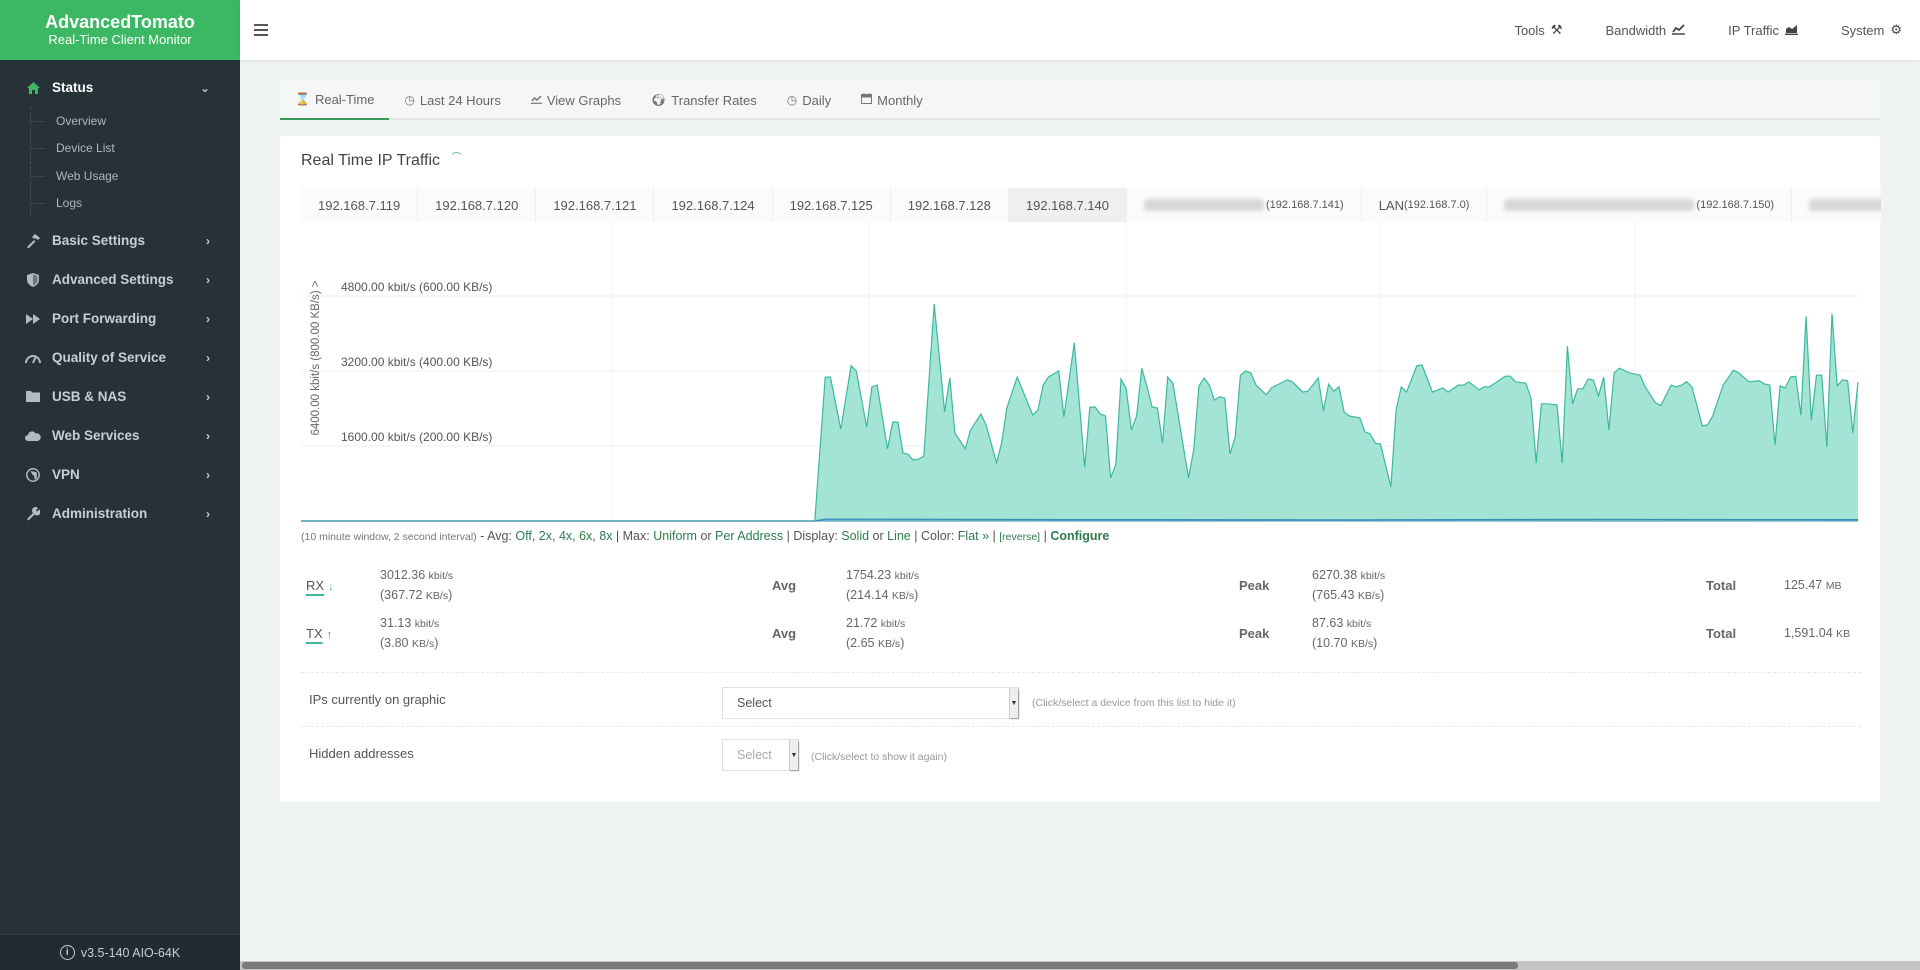 This screenshot has height=970, width=1920. What do you see at coordinates (120, 22) in the screenshot?
I see `brand-title: AdvancedTomato` at bounding box center [120, 22].